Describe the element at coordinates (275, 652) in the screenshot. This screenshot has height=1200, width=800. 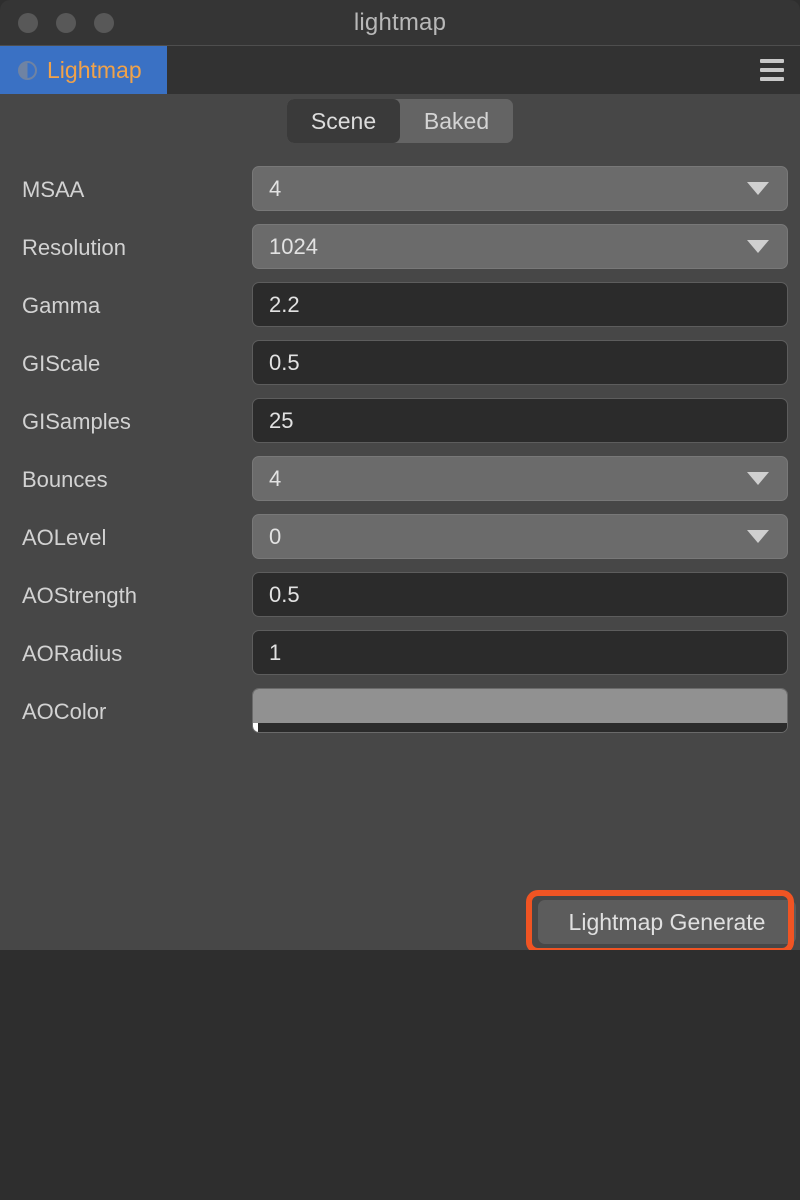
I see `input-aoradius-value: 1` at that location.